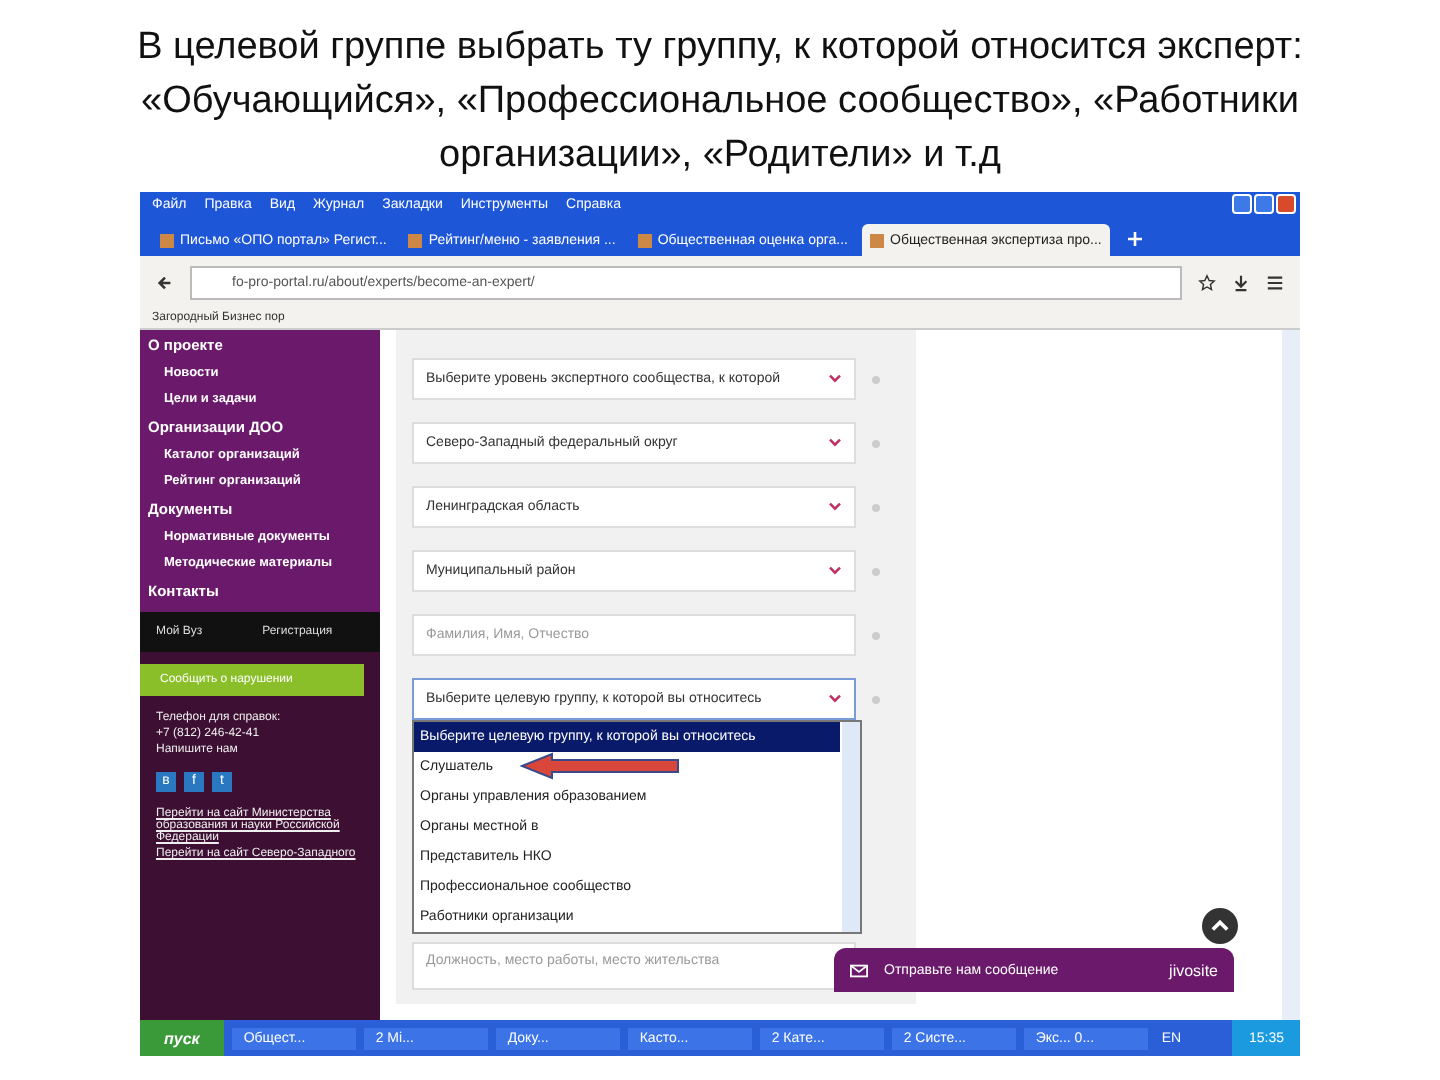 The width and height of the screenshot is (1440, 1080). I want to click on maximize-button, so click(1264, 204).